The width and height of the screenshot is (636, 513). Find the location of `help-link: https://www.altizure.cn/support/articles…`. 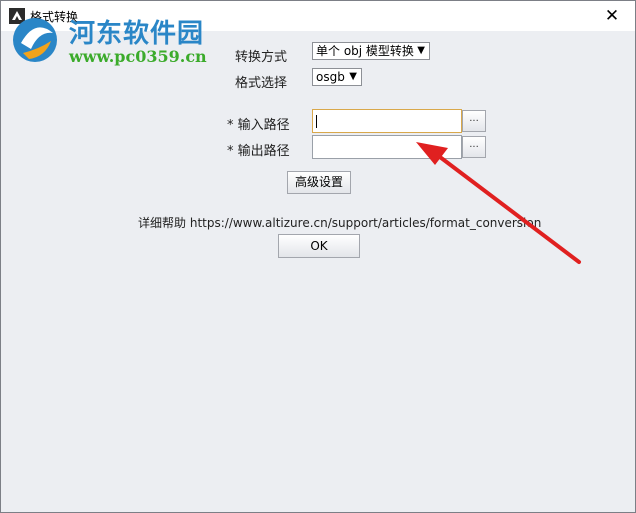

help-link: https://www.altizure.cn/support/articles… is located at coordinates (366, 223).